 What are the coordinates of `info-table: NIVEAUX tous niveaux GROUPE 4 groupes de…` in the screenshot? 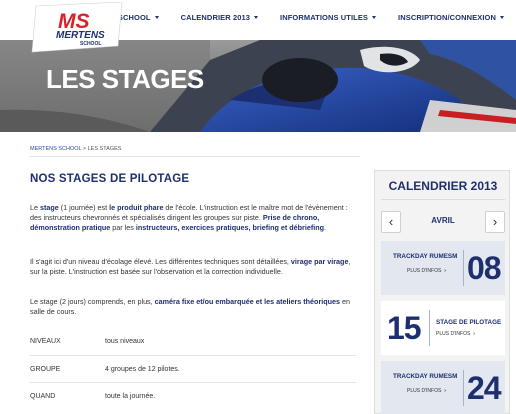 It's located at (193, 368).